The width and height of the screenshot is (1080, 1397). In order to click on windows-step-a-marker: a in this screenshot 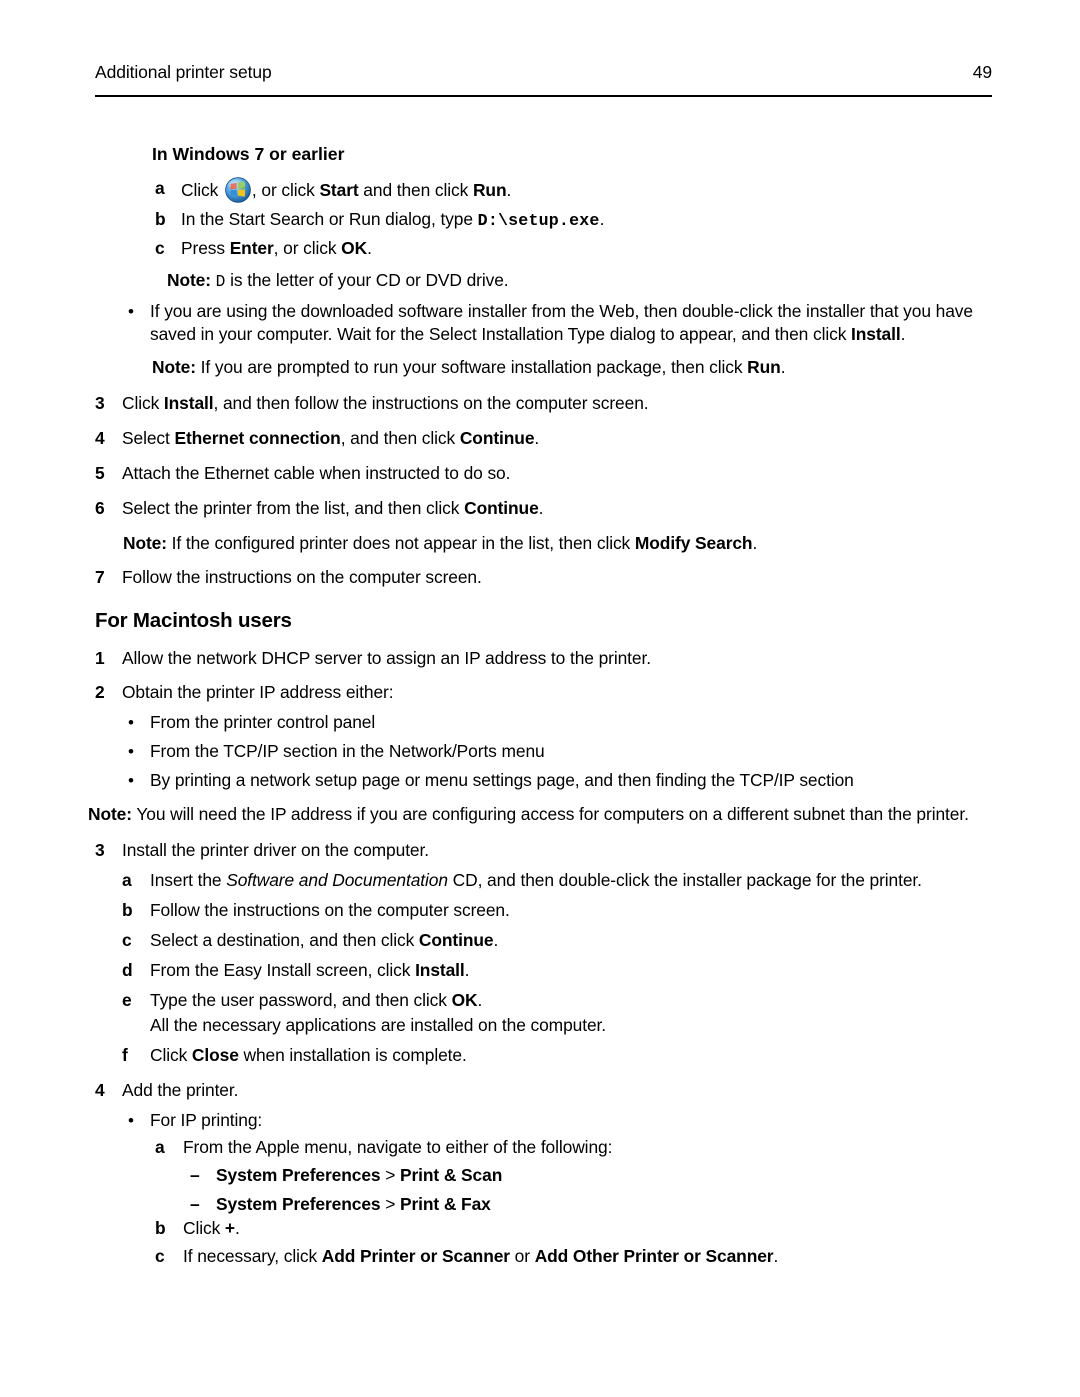, I will do `click(160, 188)`.